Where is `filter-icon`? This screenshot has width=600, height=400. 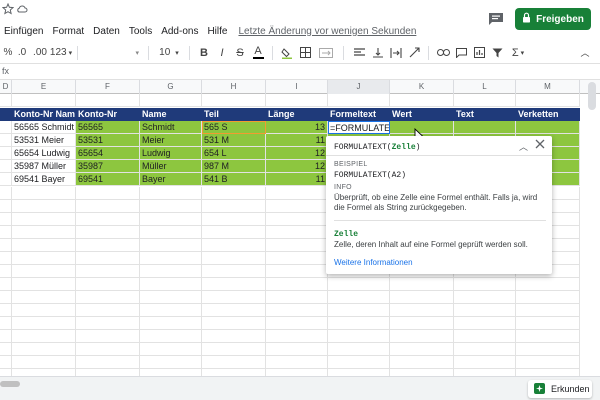
filter-icon is located at coordinates (497, 53).